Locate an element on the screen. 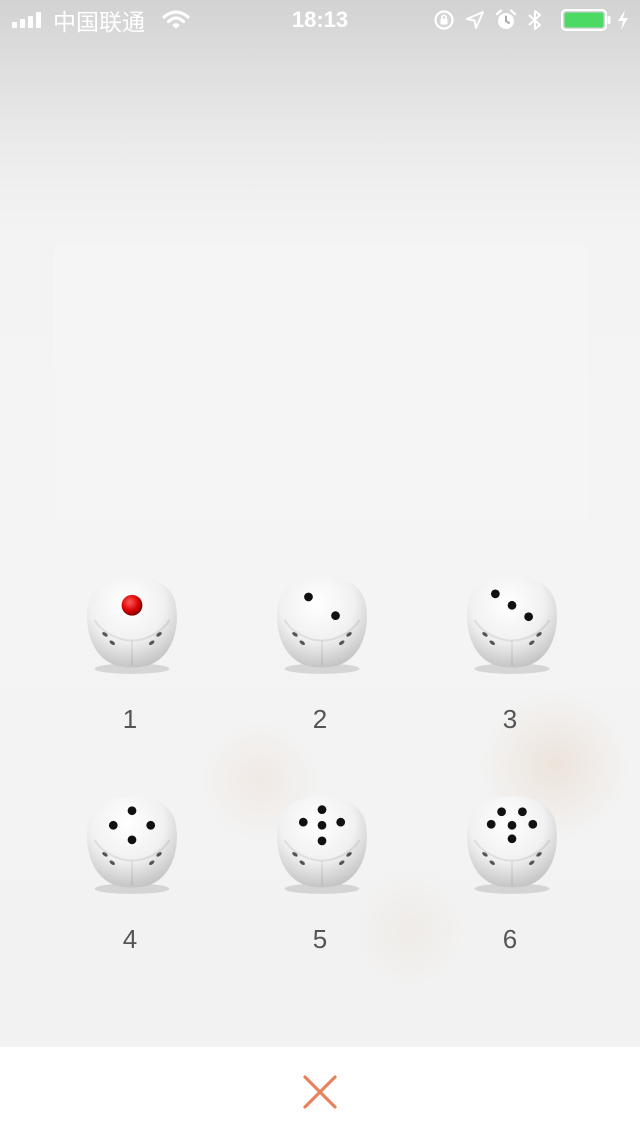 Image resolution: width=640 pixels, height=1136 pixels. dice-label: 4 is located at coordinates (130, 939).